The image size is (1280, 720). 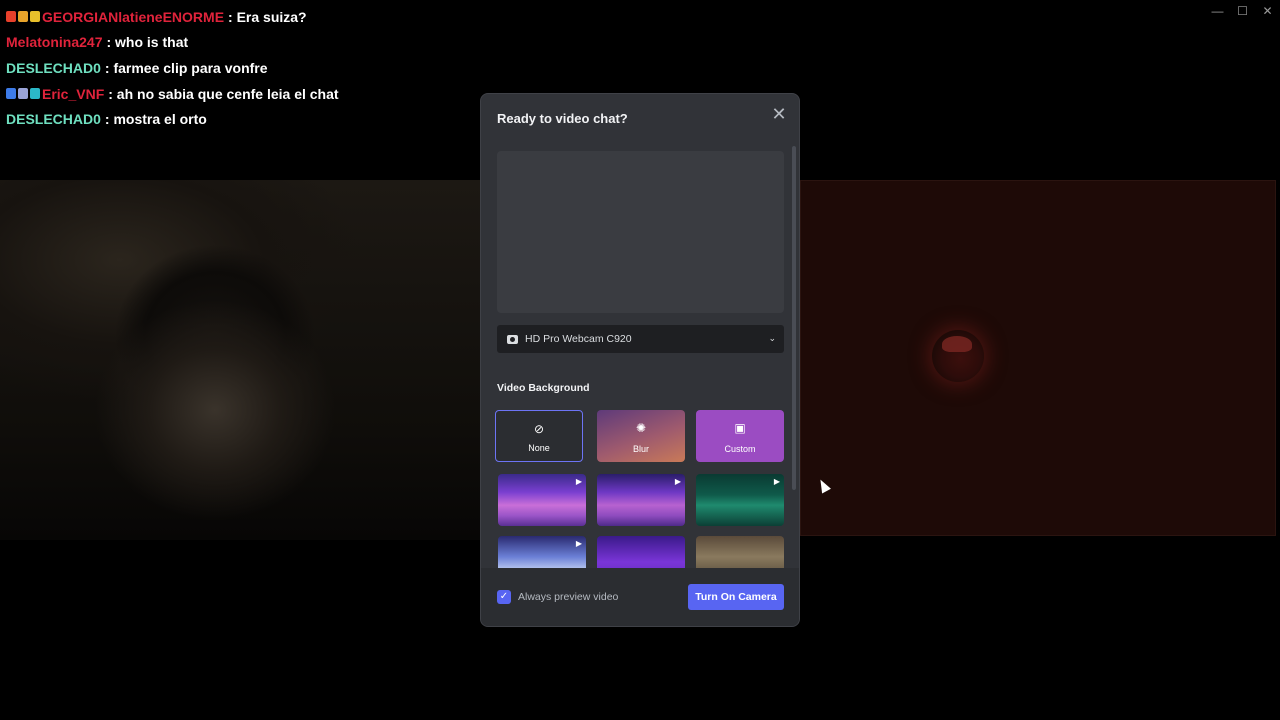 What do you see at coordinates (640, 232) in the screenshot?
I see `video-preview` at bounding box center [640, 232].